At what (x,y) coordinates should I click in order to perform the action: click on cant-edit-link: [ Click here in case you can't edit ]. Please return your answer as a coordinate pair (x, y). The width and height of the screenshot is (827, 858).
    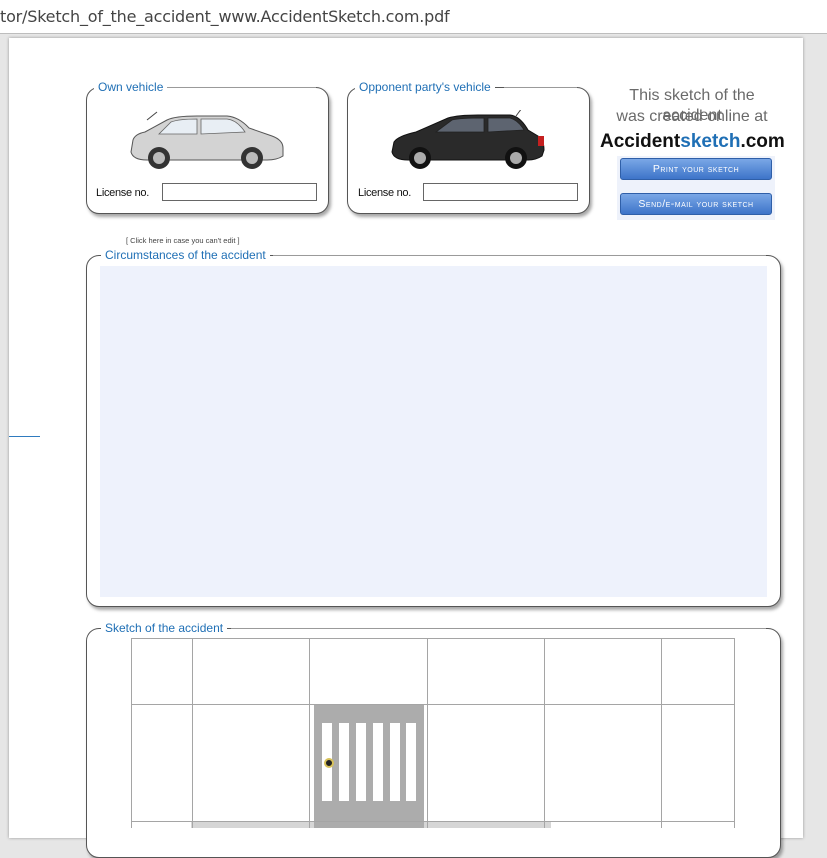
    Looking at the image, I should click on (183, 240).